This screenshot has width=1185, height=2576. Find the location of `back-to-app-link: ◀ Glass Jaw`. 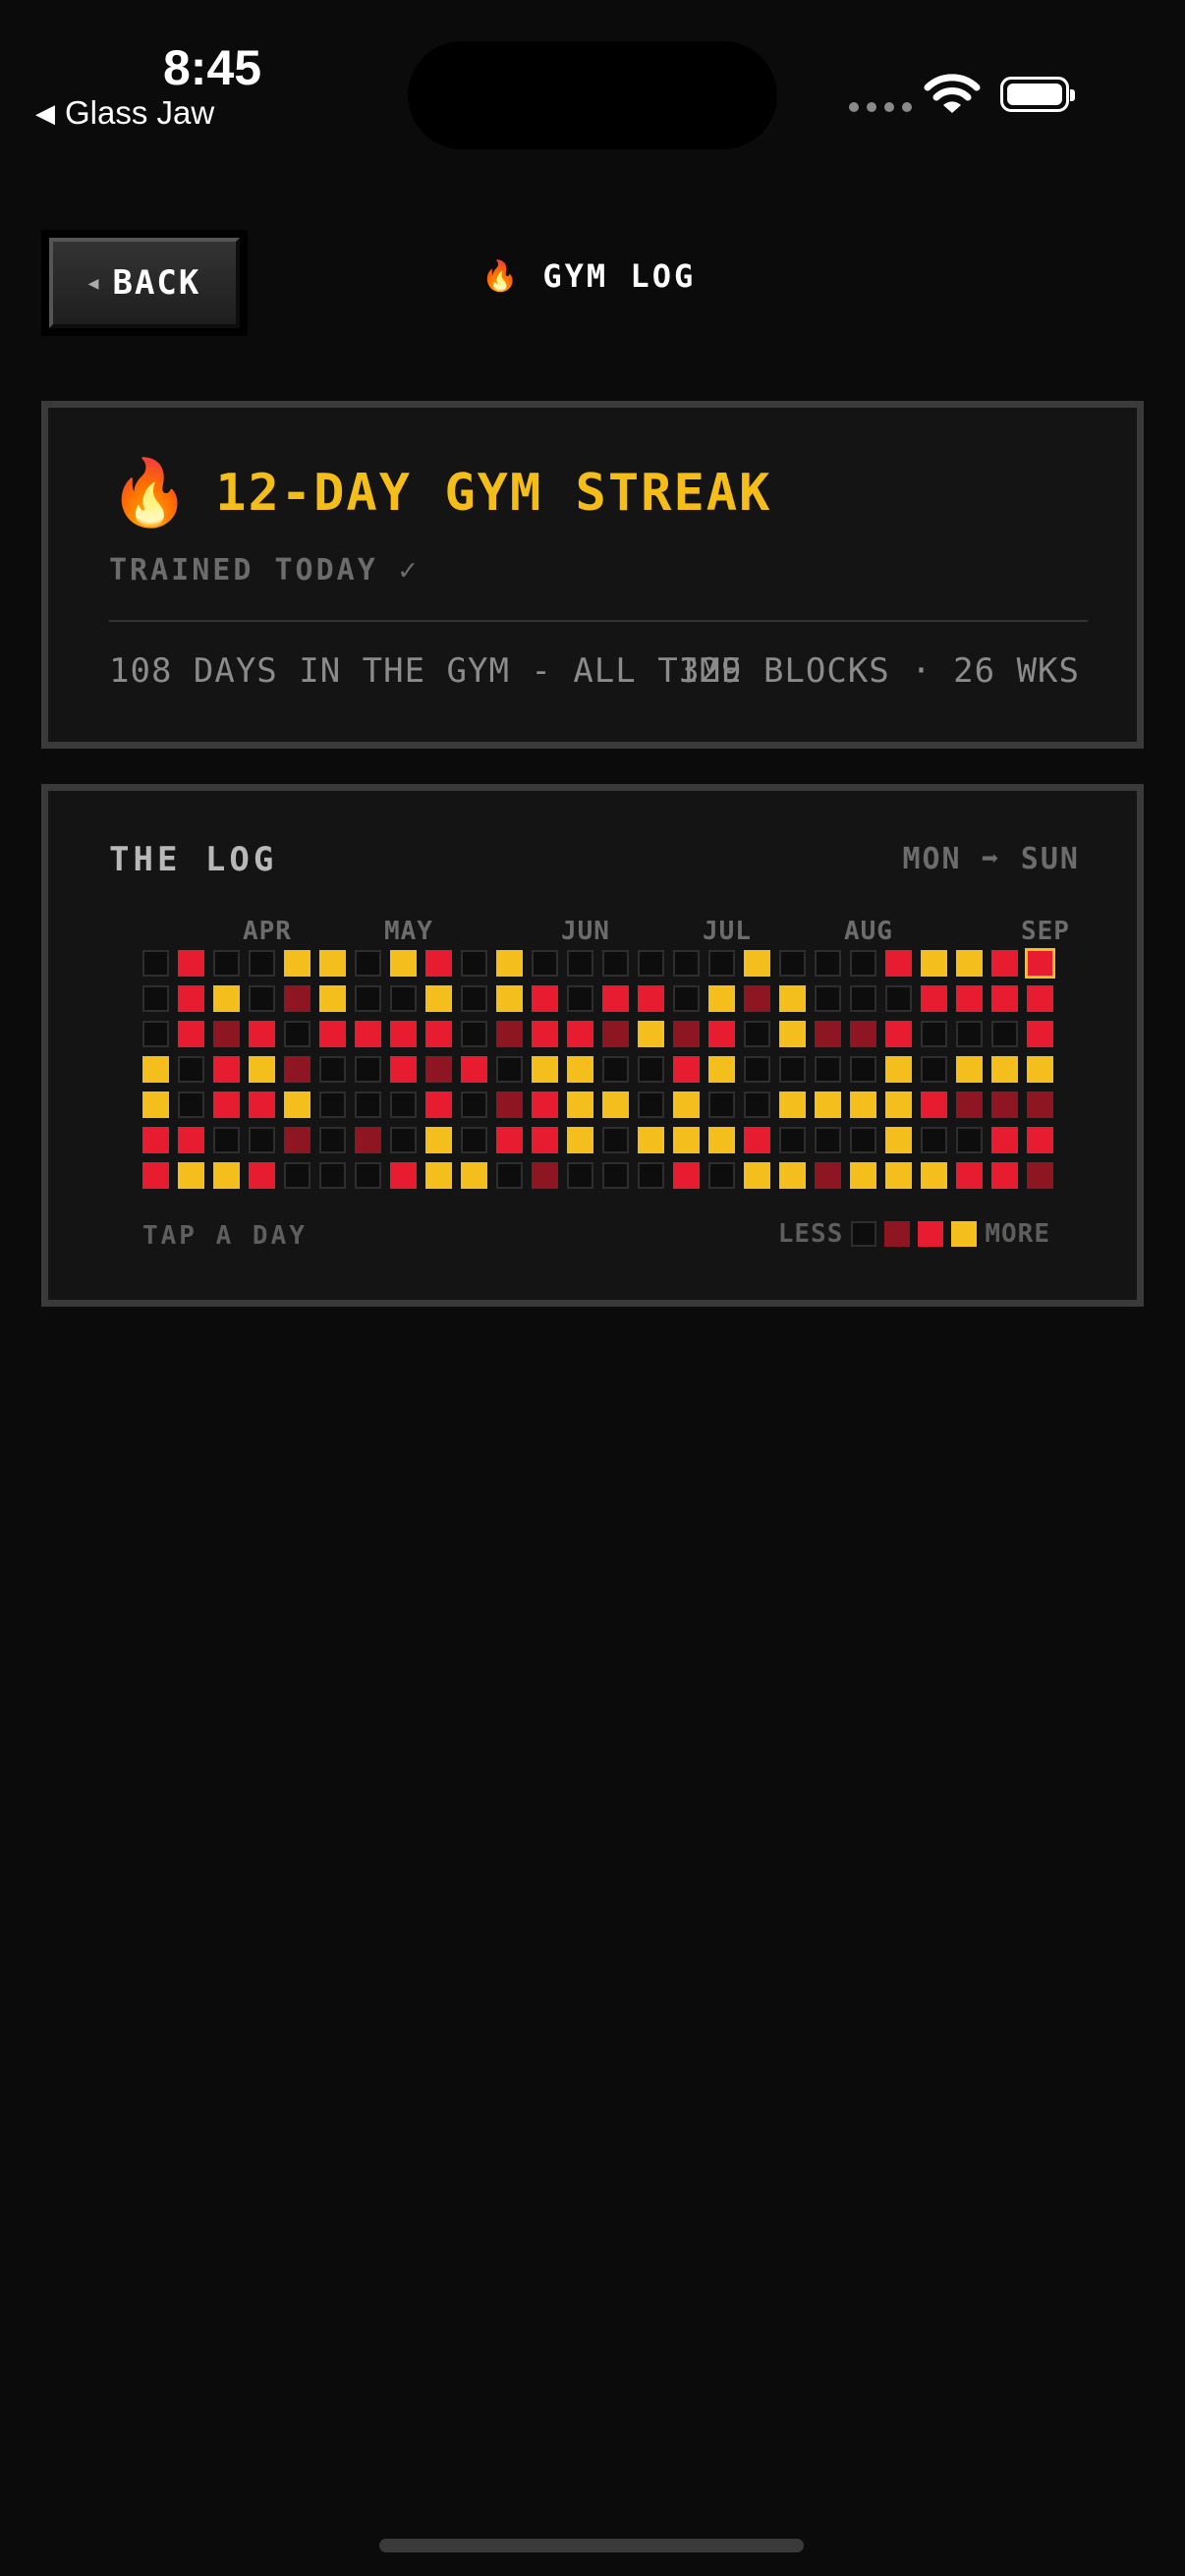

back-to-app-link: ◀ Glass Jaw is located at coordinates (125, 113).